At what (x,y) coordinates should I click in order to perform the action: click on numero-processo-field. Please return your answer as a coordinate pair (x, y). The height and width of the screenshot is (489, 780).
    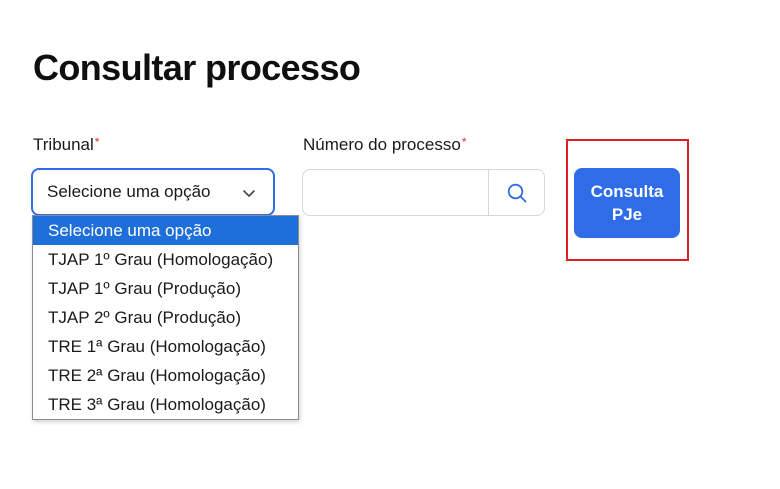
    Looking at the image, I should click on (423, 192).